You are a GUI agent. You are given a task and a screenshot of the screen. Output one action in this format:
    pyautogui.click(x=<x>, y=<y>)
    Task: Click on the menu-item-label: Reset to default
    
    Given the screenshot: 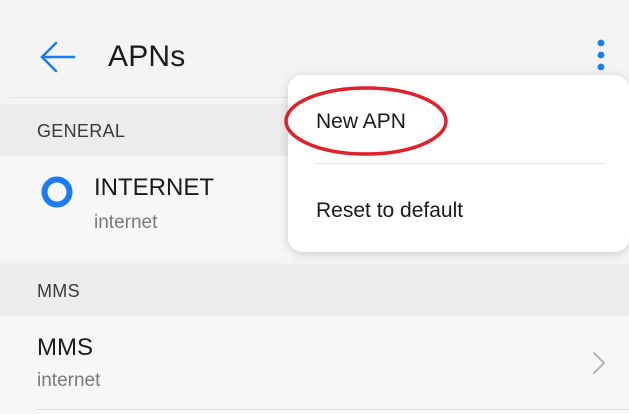 What is the action you would take?
    pyautogui.click(x=390, y=210)
    